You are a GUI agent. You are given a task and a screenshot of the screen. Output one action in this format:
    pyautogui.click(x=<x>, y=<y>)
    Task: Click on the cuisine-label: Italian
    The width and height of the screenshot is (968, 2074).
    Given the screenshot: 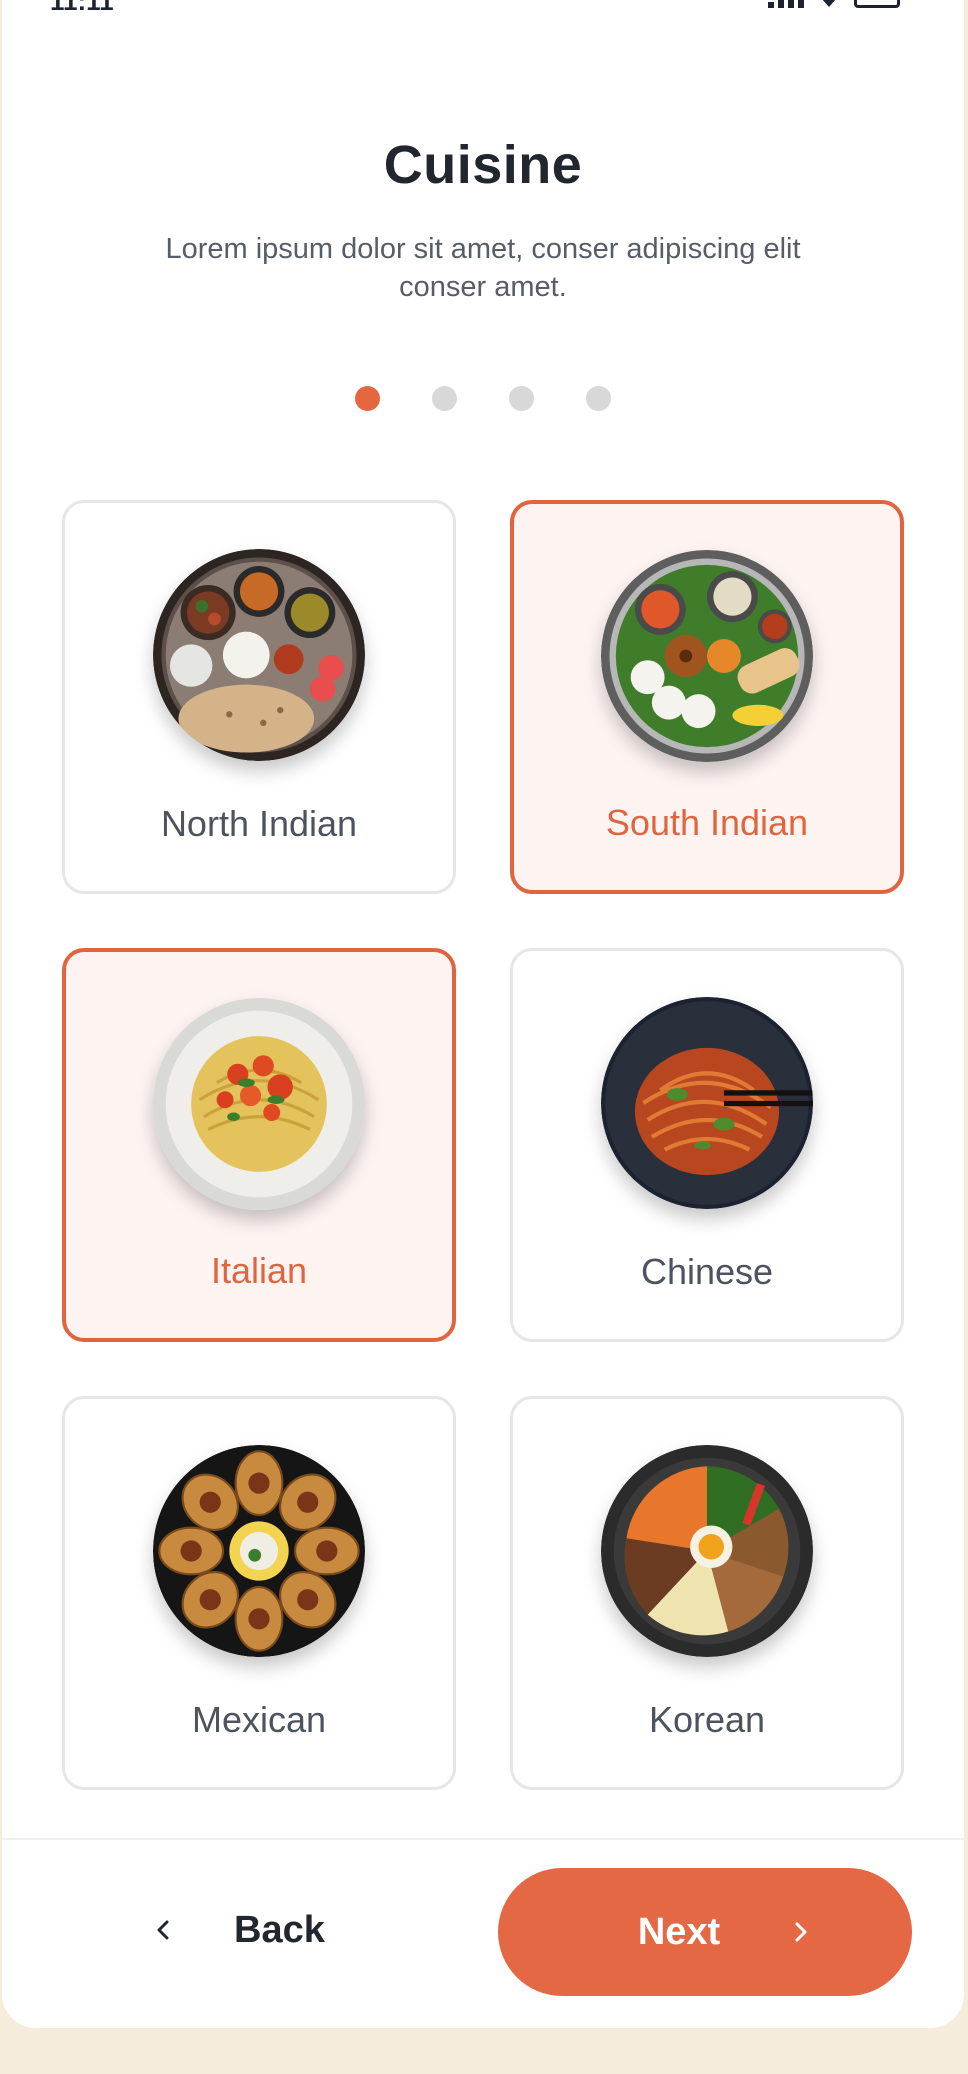 What is the action you would take?
    pyautogui.click(x=259, y=1270)
    